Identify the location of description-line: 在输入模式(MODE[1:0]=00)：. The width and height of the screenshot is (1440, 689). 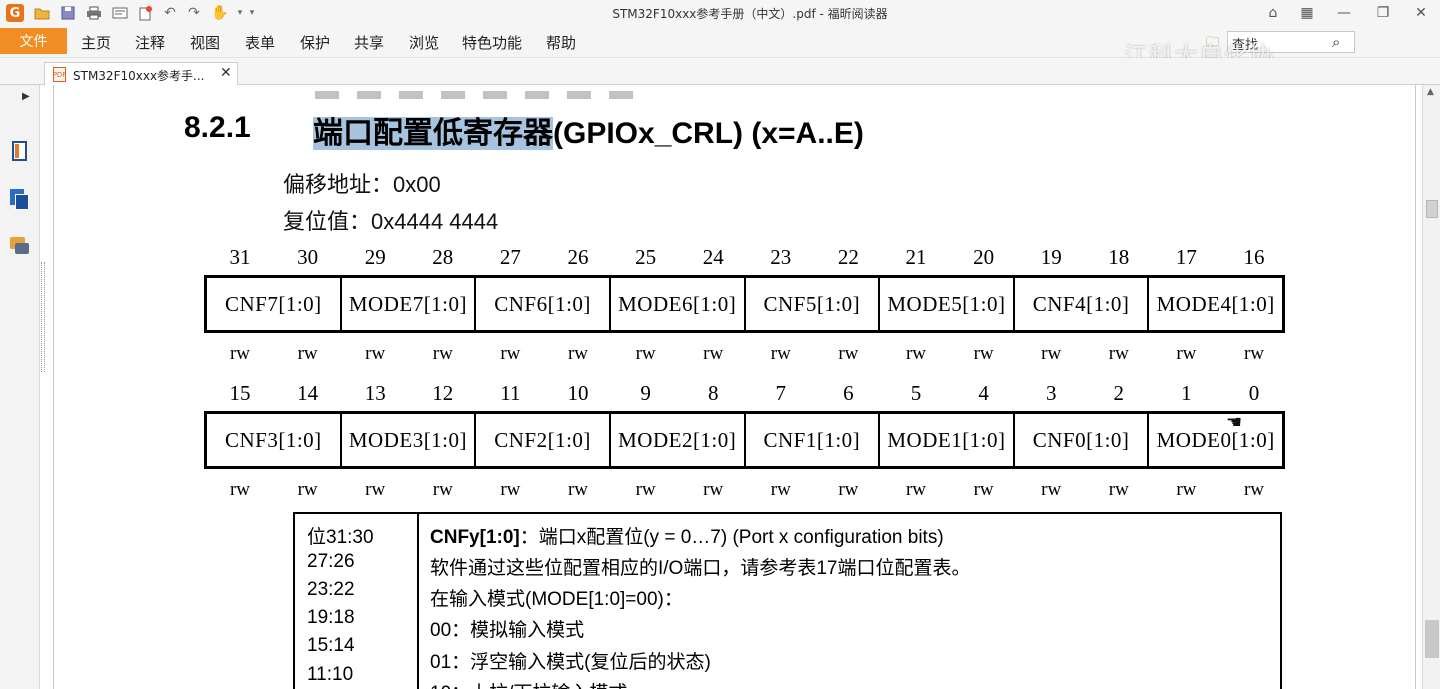
(556, 599).